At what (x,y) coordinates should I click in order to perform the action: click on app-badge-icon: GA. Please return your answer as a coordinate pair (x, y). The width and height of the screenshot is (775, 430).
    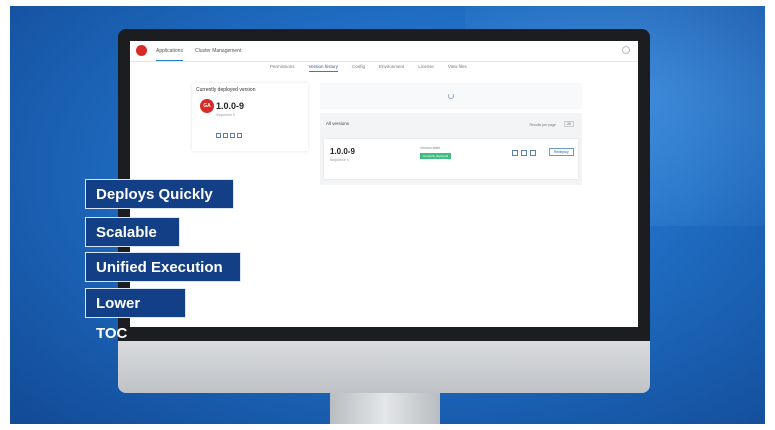
    Looking at the image, I should click on (207, 106).